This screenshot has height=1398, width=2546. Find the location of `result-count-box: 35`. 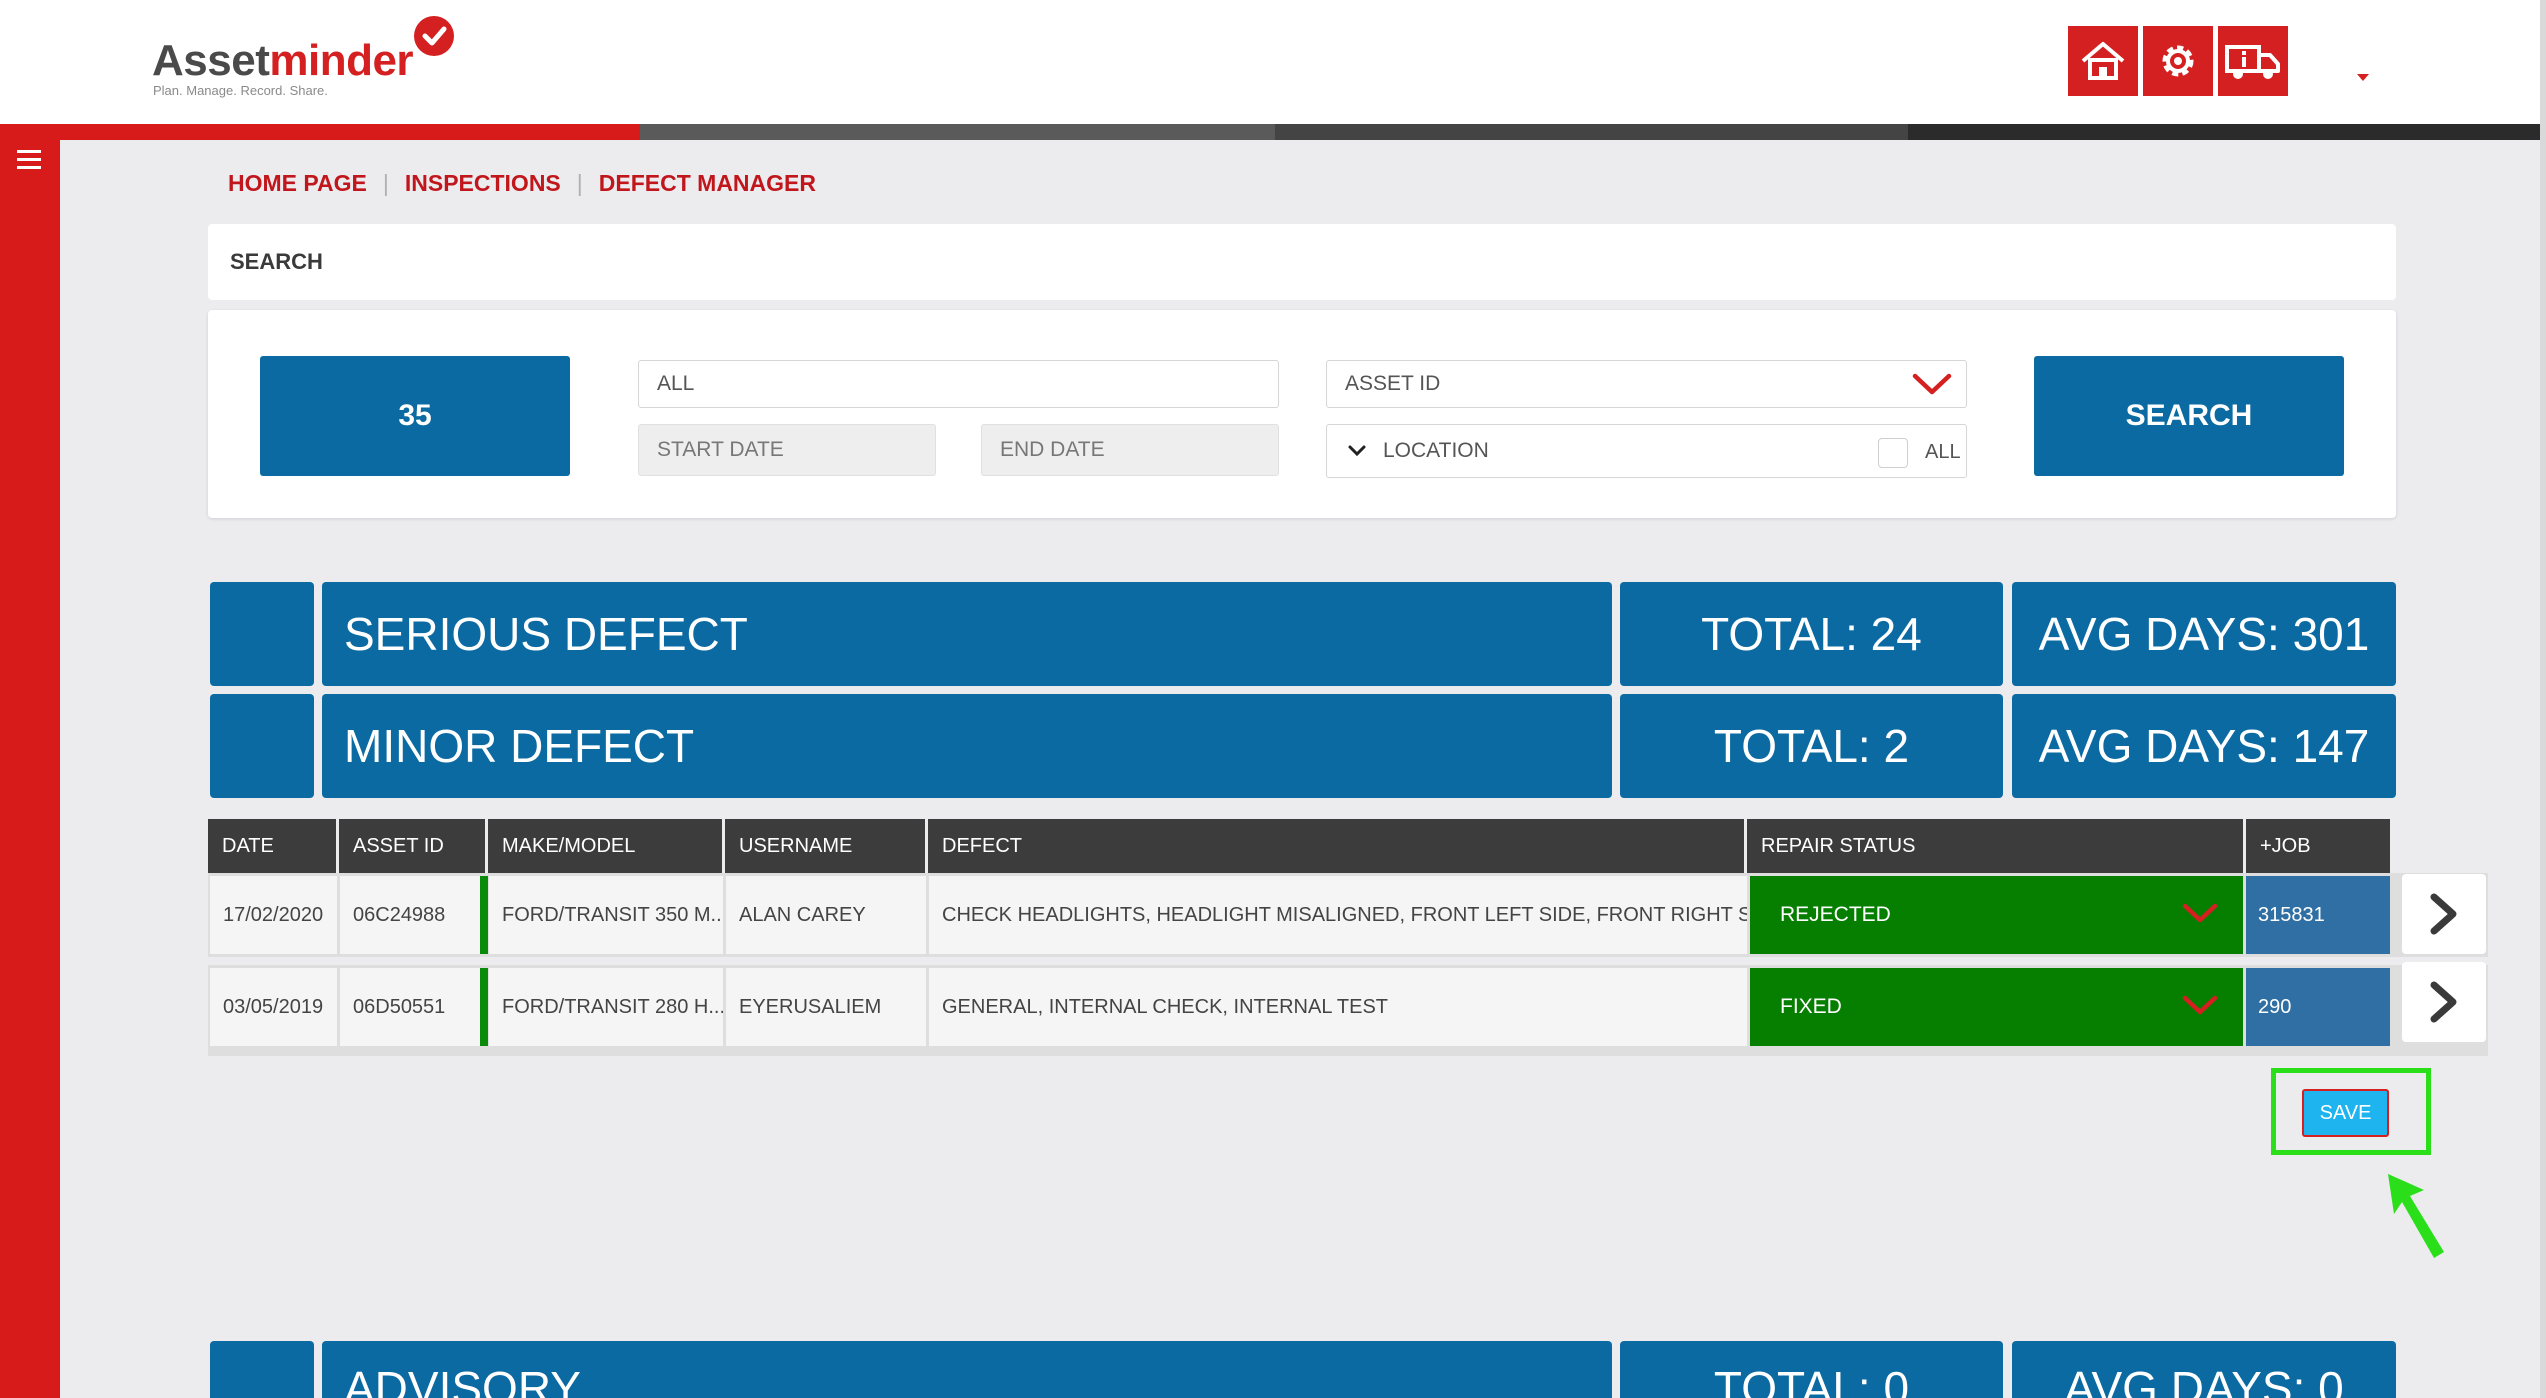

result-count-box: 35 is located at coordinates (415, 416).